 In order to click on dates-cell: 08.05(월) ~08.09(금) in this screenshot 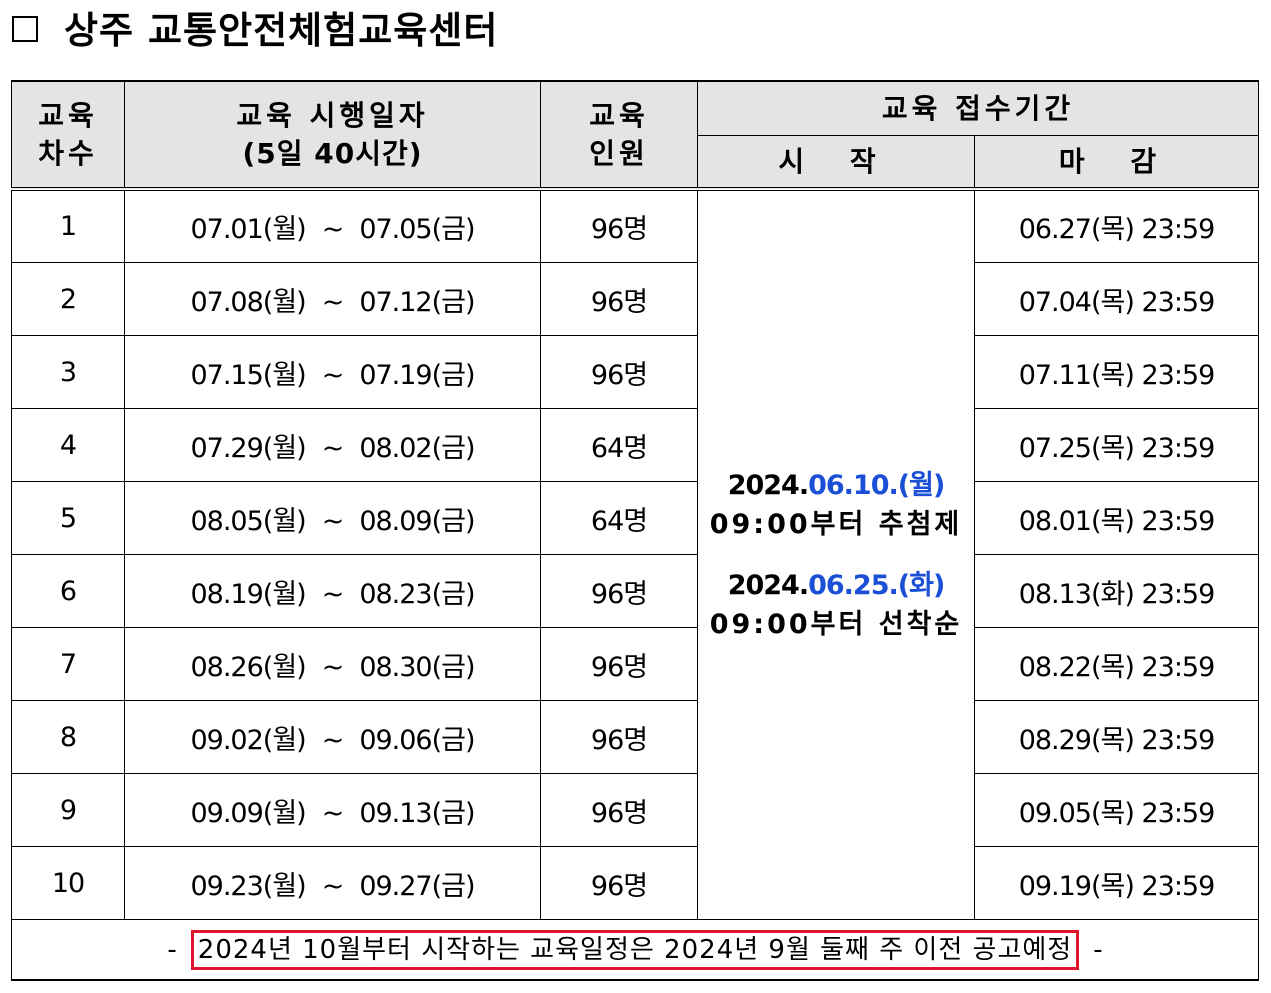, I will do `click(332, 518)`.